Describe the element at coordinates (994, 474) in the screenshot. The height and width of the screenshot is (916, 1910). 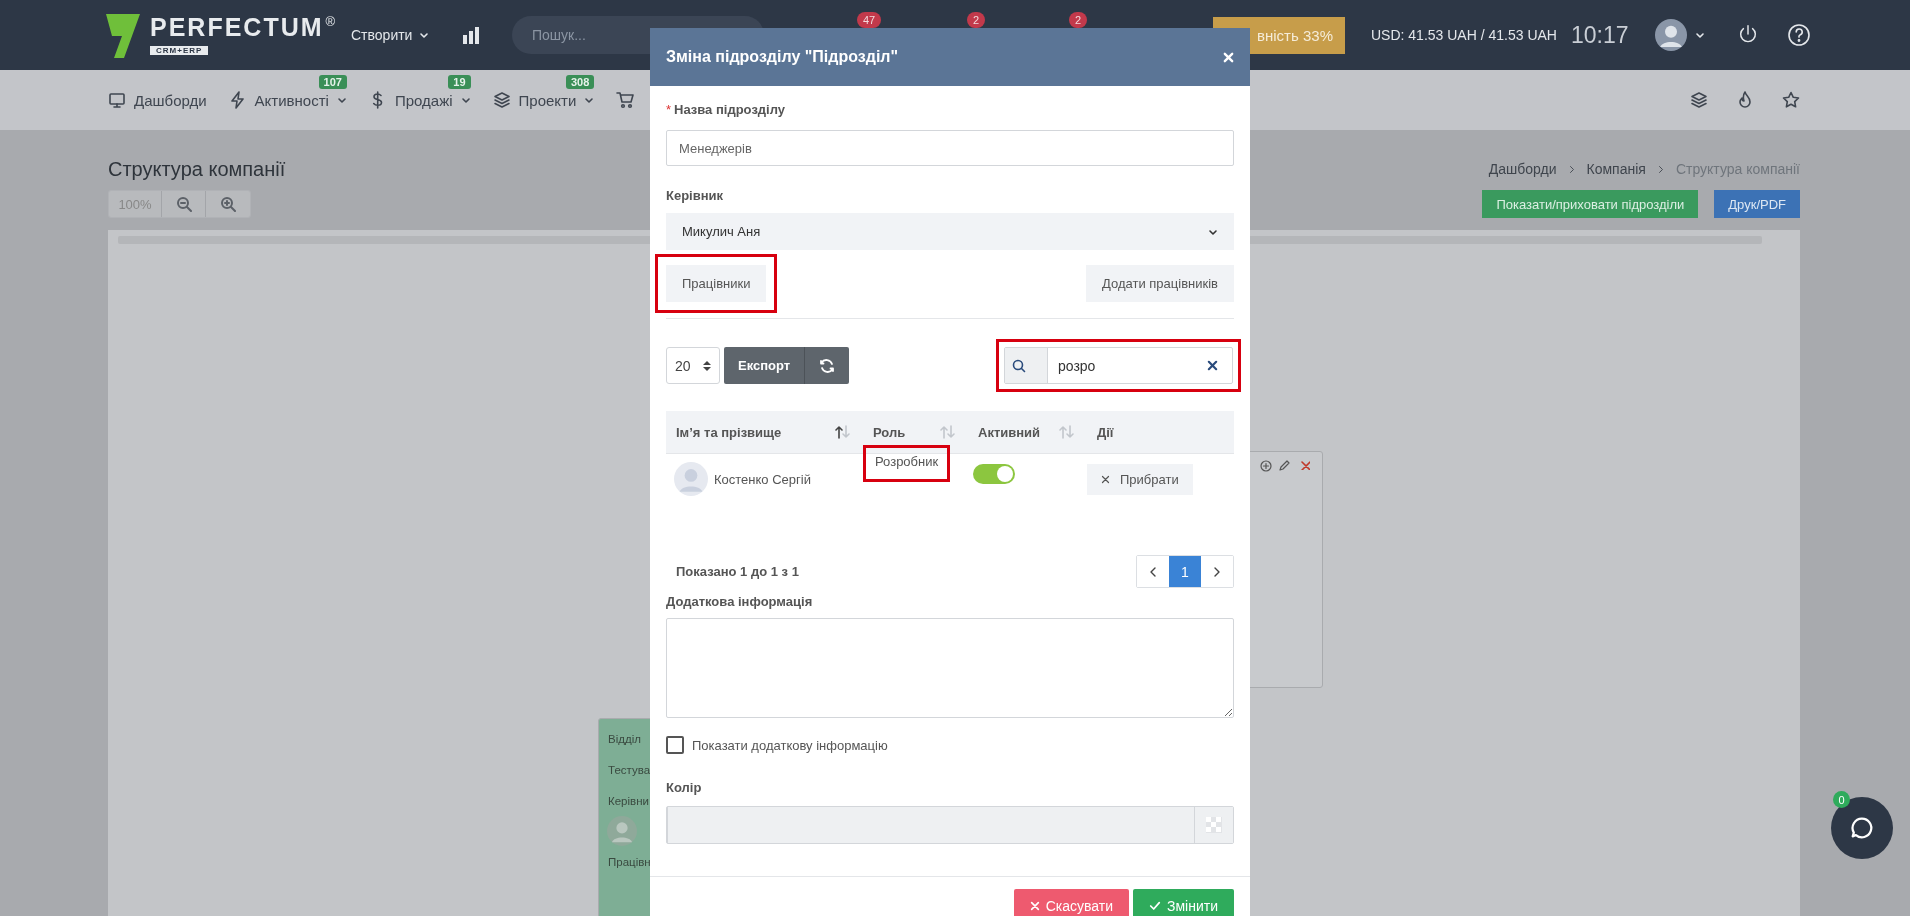
I see `toggle-switch` at that location.